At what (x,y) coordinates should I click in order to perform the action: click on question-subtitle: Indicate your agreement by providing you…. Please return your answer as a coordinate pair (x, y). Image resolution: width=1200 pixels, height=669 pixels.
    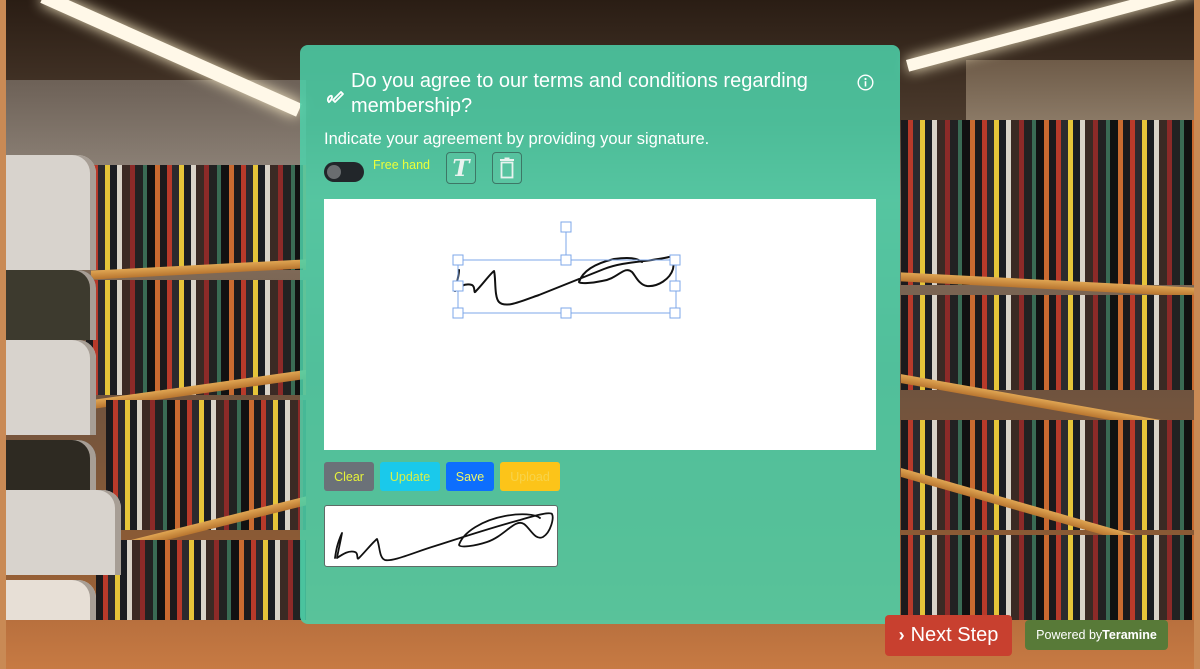
    Looking at the image, I should click on (517, 139).